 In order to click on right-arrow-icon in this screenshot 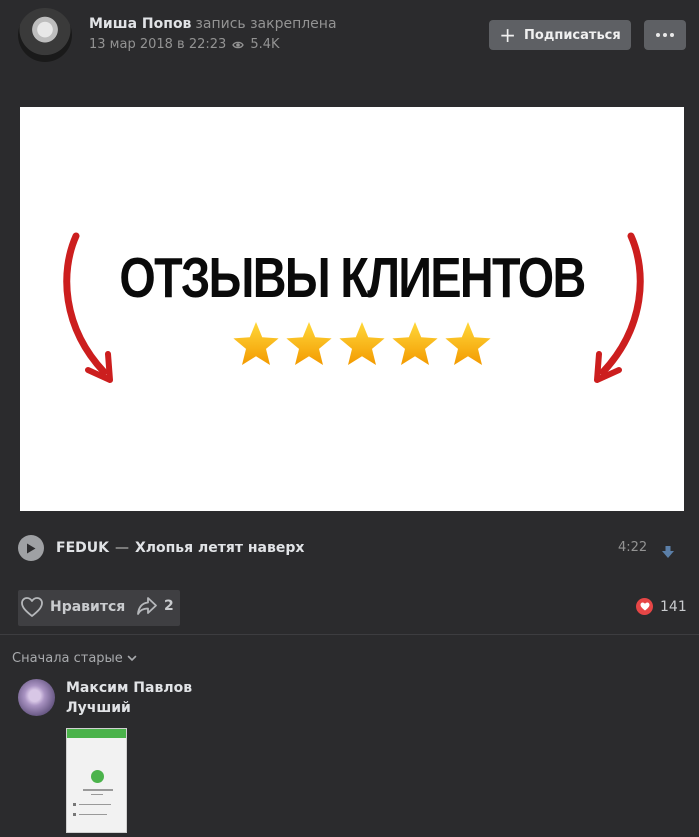, I will do `click(619, 307)`.